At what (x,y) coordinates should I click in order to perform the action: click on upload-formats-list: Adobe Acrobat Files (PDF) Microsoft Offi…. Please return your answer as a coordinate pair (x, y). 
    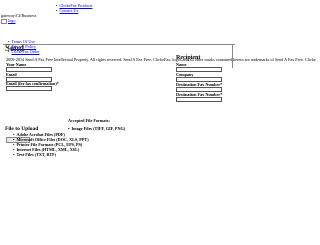
    Looking at the image, I should click on (50, 144).